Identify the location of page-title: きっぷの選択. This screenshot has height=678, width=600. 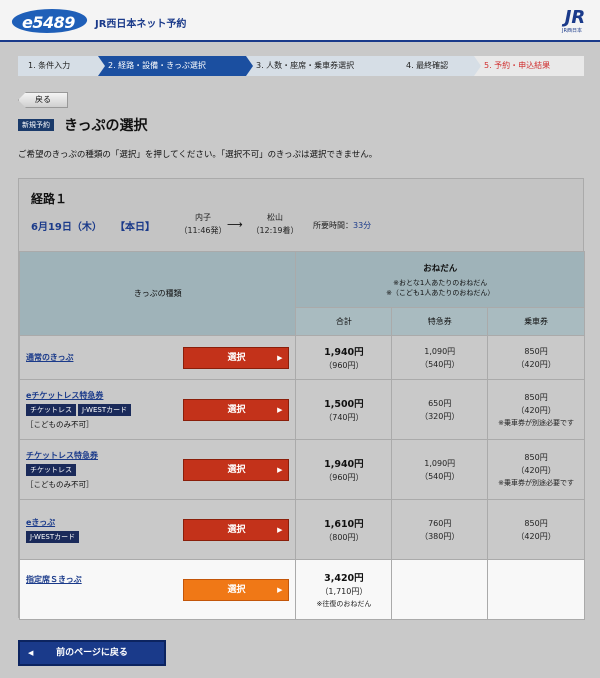
(106, 126).